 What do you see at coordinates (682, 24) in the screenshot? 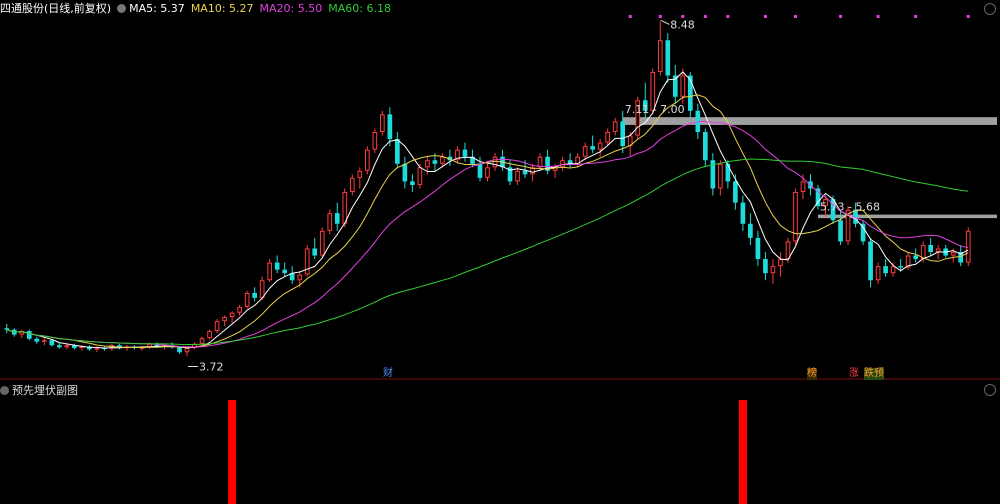
I see `high-price-label: 8.48` at bounding box center [682, 24].